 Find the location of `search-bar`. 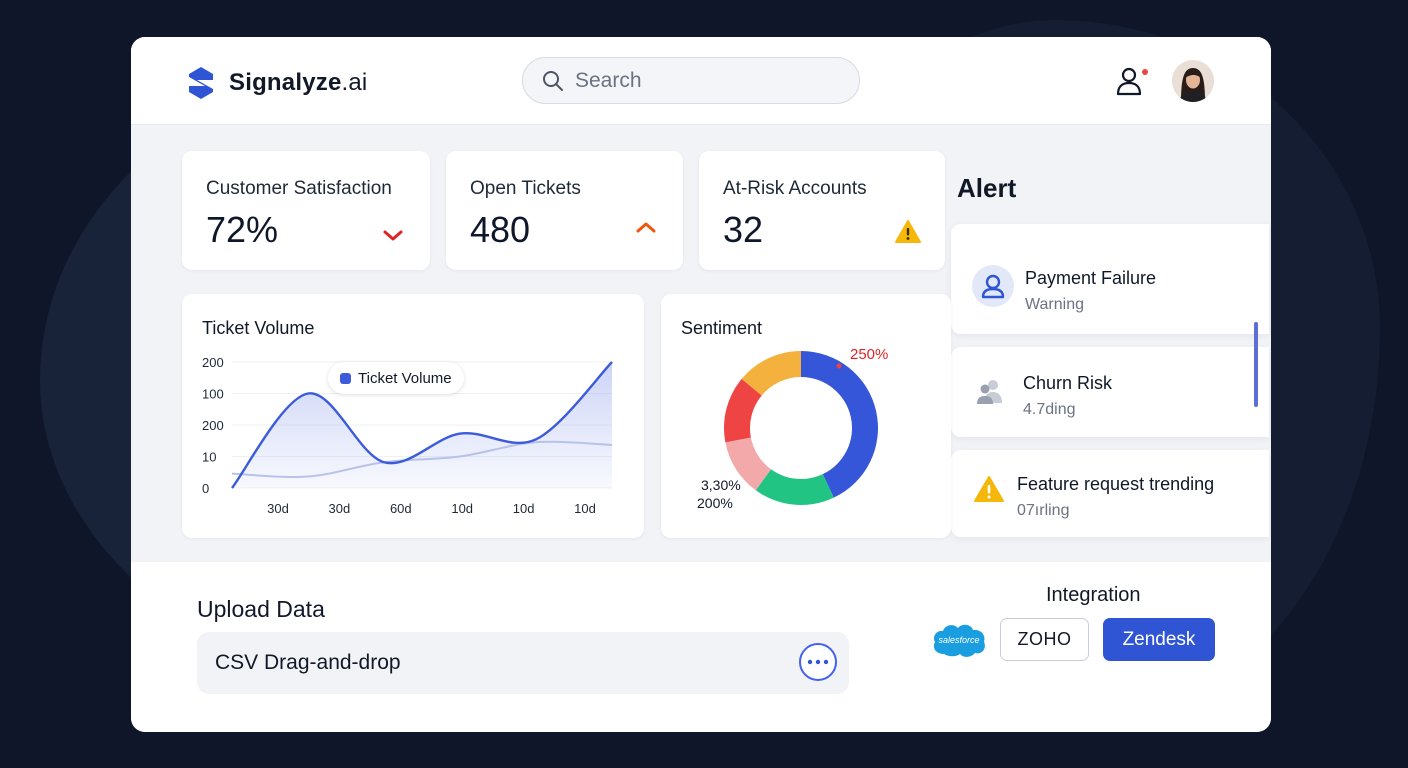

search-bar is located at coordinates (691, 80).